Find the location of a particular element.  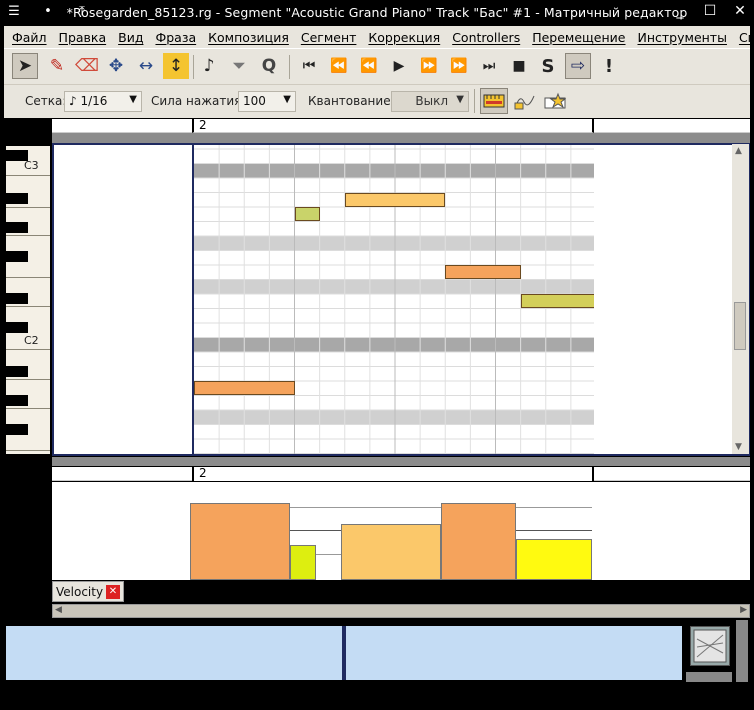

lower-bar-ruler: 2 is located at coordinates (393, 473).